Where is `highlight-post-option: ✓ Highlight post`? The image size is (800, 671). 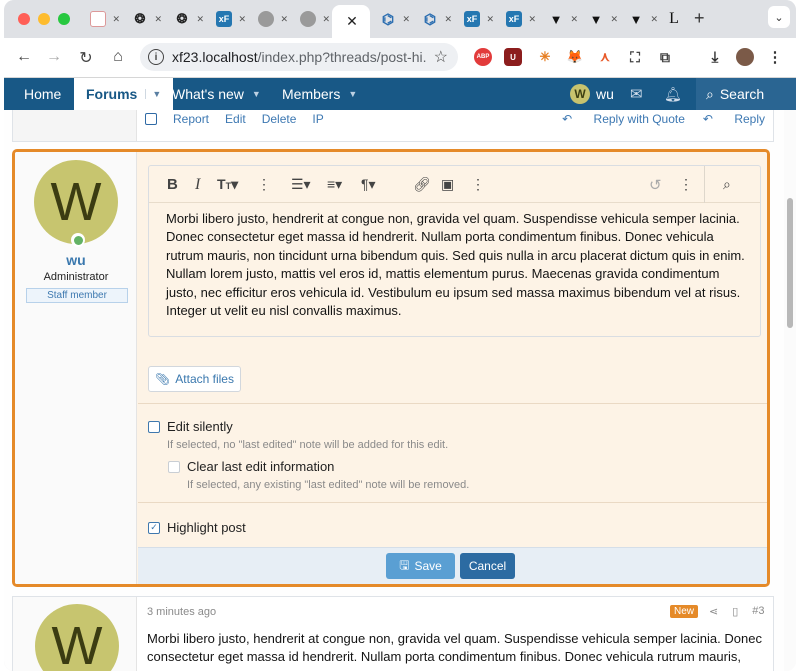
highlight-post-option: ✓ Highlight post is located at coordinates (197, 527).